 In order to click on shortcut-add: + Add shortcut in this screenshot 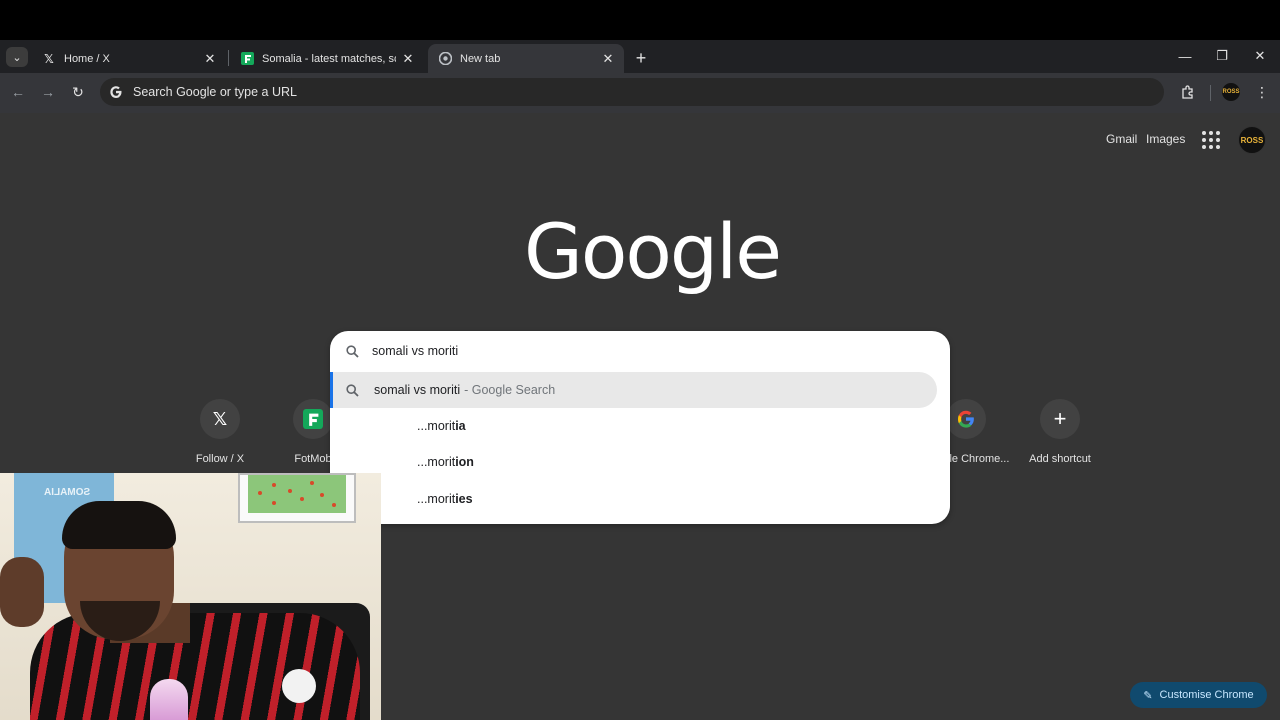, I will do `click(1060, 432)`.